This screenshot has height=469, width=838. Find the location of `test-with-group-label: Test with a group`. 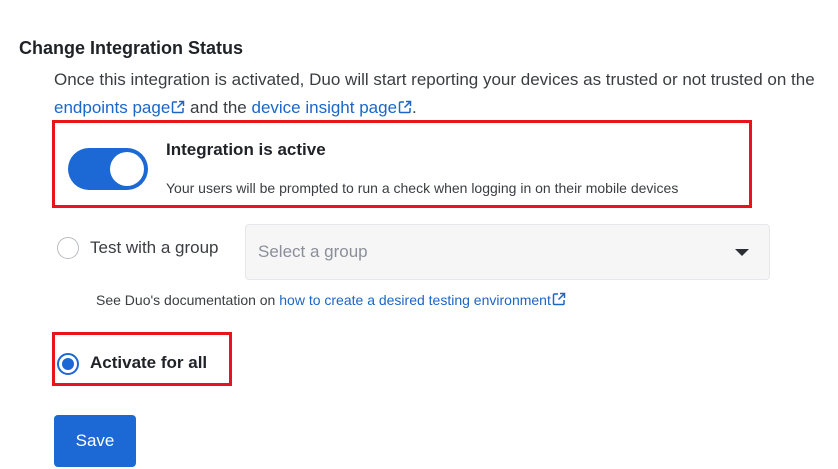

test-with-group-label: Test with a group is located at coordinates (154, 248).